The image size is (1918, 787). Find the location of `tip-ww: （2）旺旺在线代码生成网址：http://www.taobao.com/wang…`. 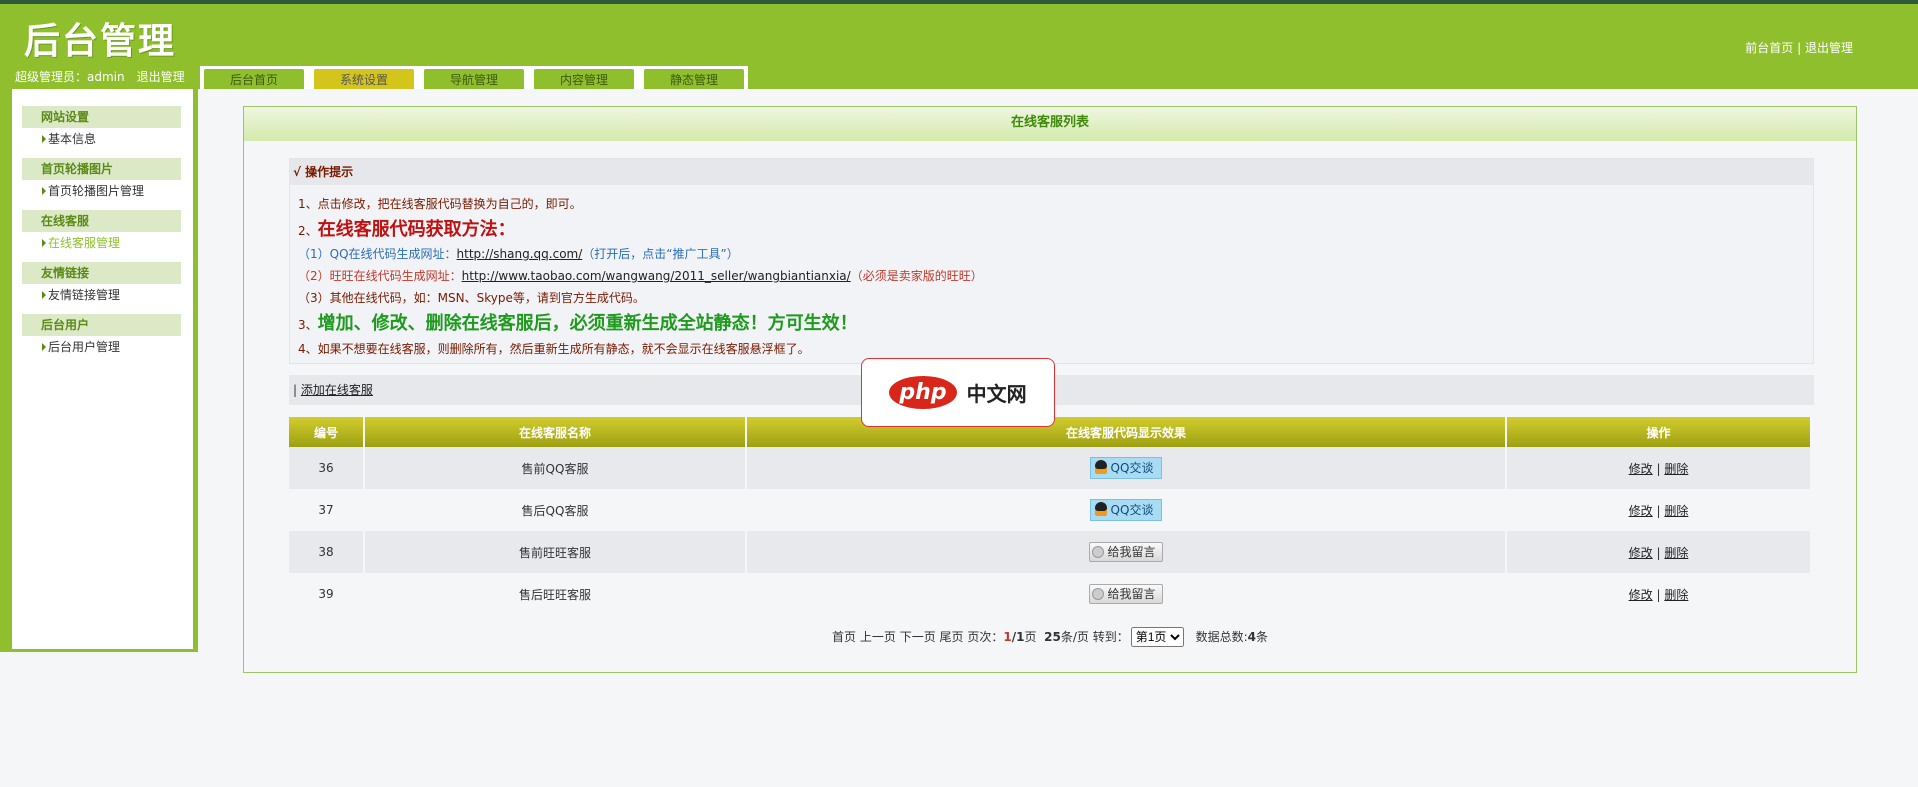

tip-ww: （2）旺旺在线代码生成网址：http://www.taobao.com/wang… is located at coordinates (640, 275).